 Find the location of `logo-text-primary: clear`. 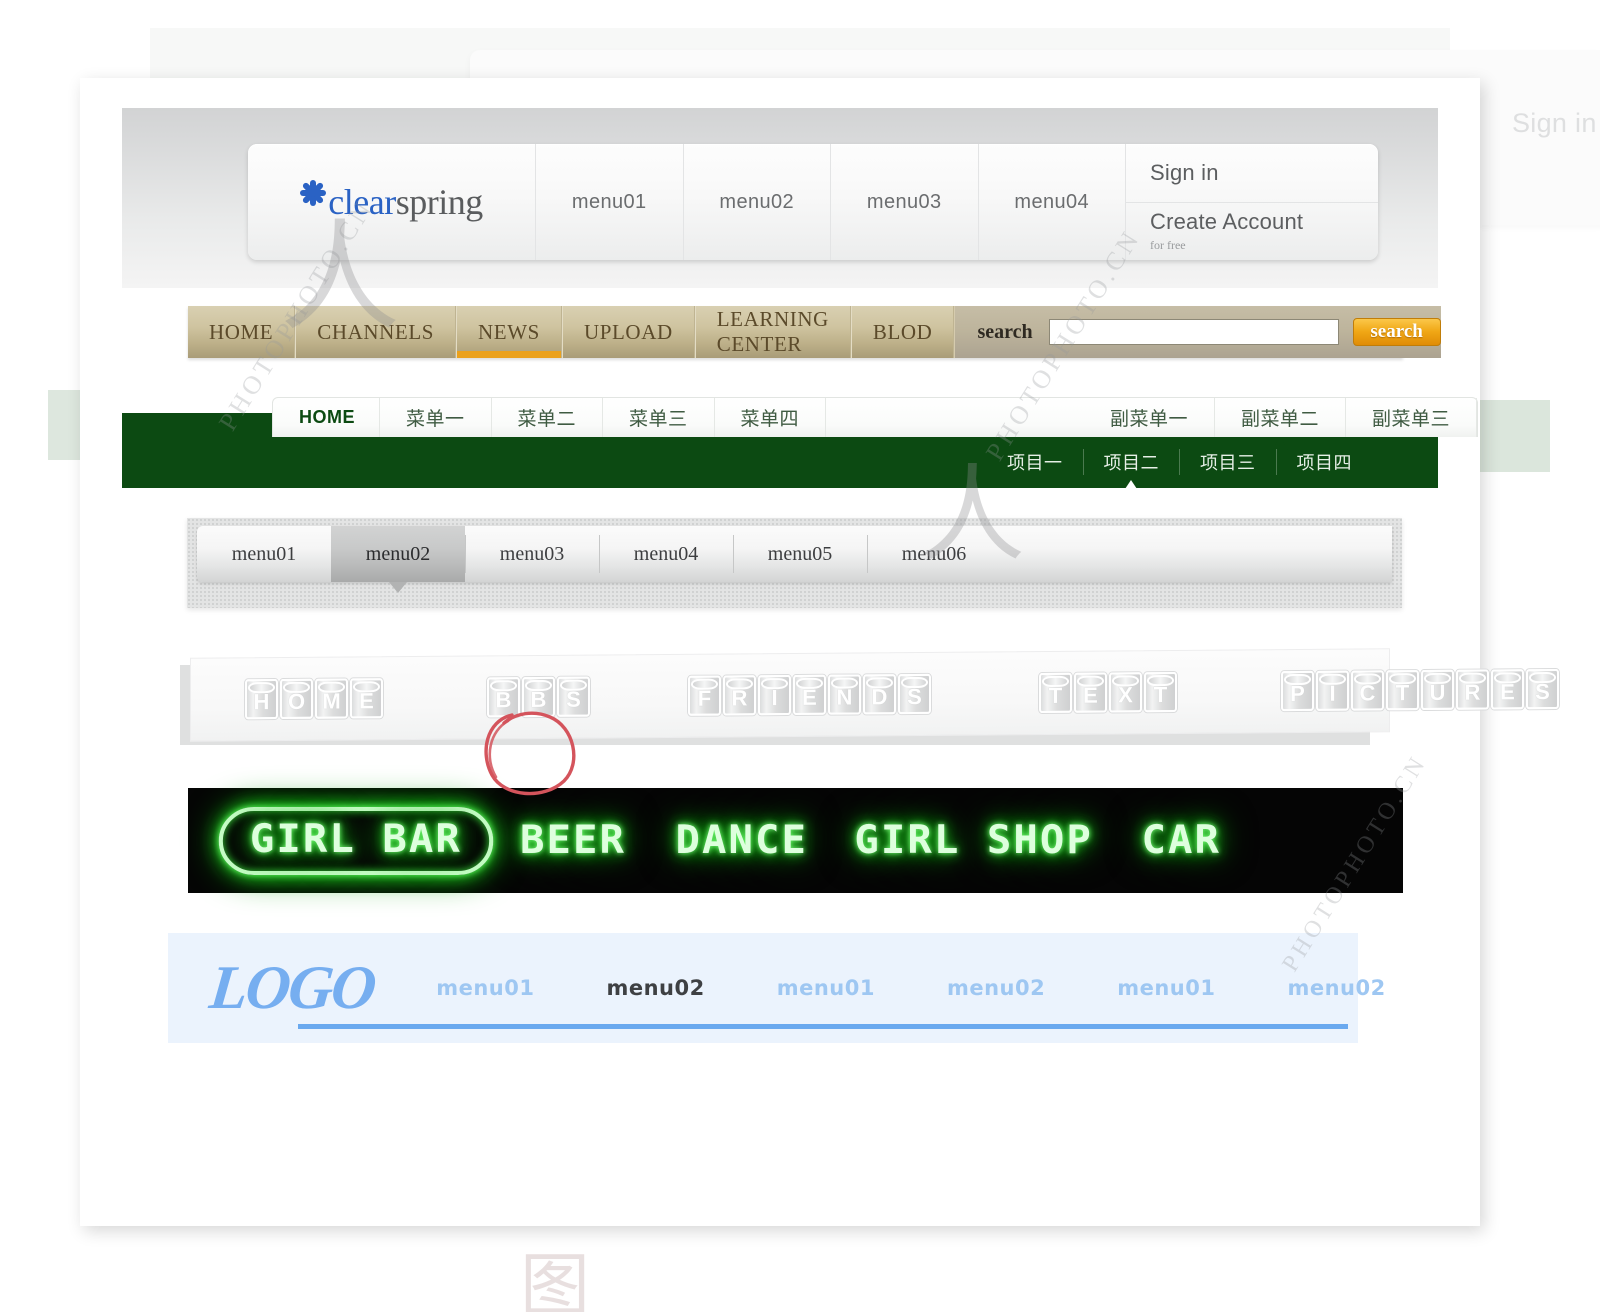

logo-text-primary: clear is located at coordinates (362, 202).